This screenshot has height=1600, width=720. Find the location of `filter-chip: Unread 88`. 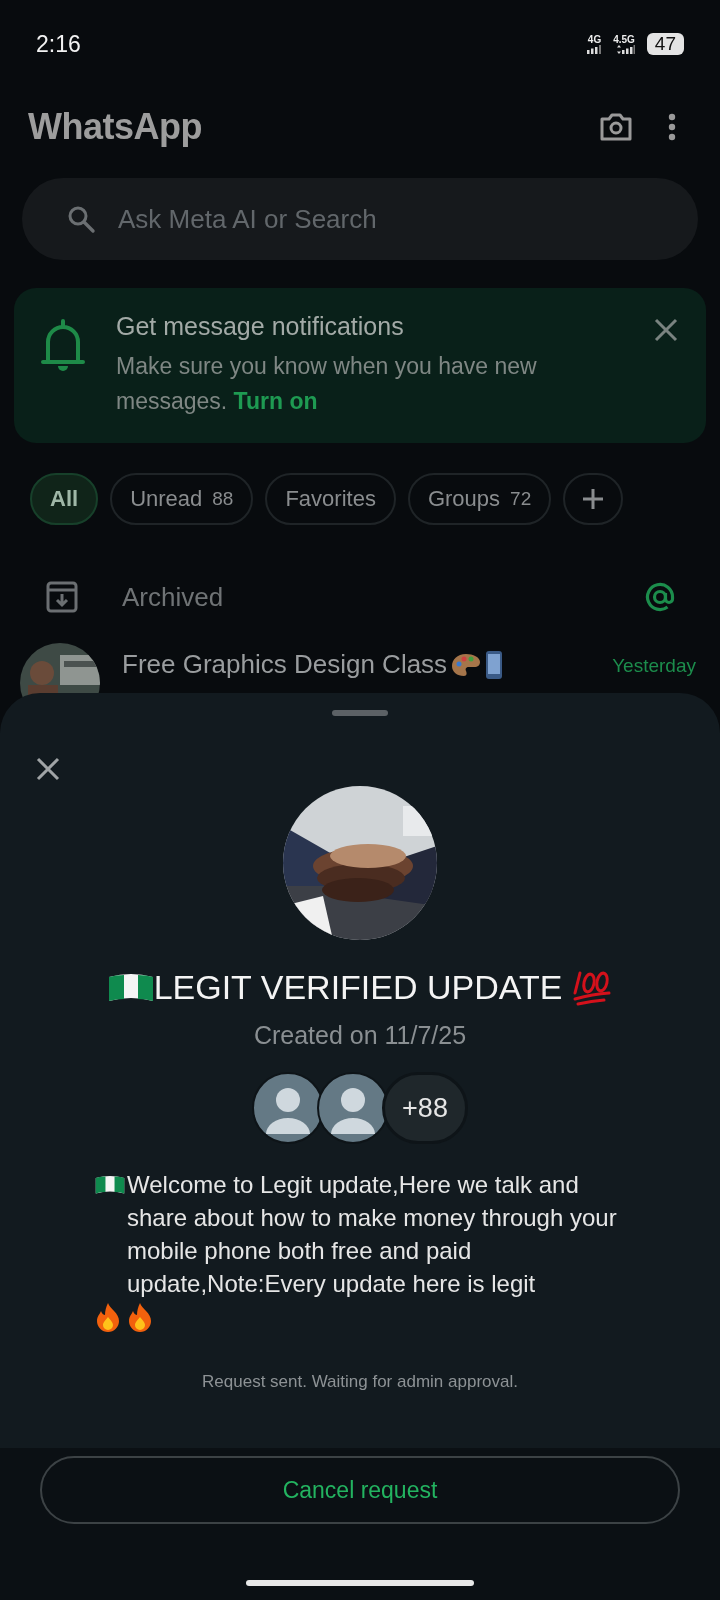

filter-chip: Unread 88 is located at coordinates (182, 499).